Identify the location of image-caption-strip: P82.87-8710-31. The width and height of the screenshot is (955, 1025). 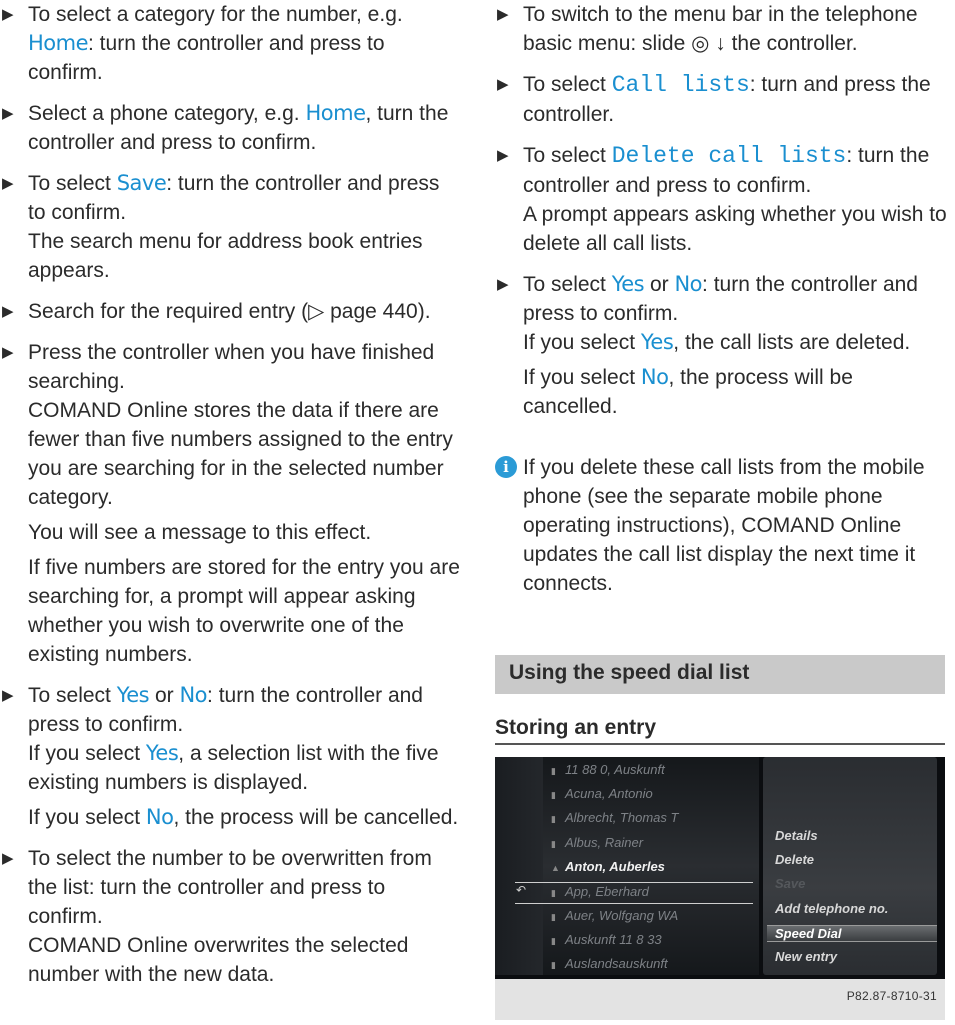
(720, 999).